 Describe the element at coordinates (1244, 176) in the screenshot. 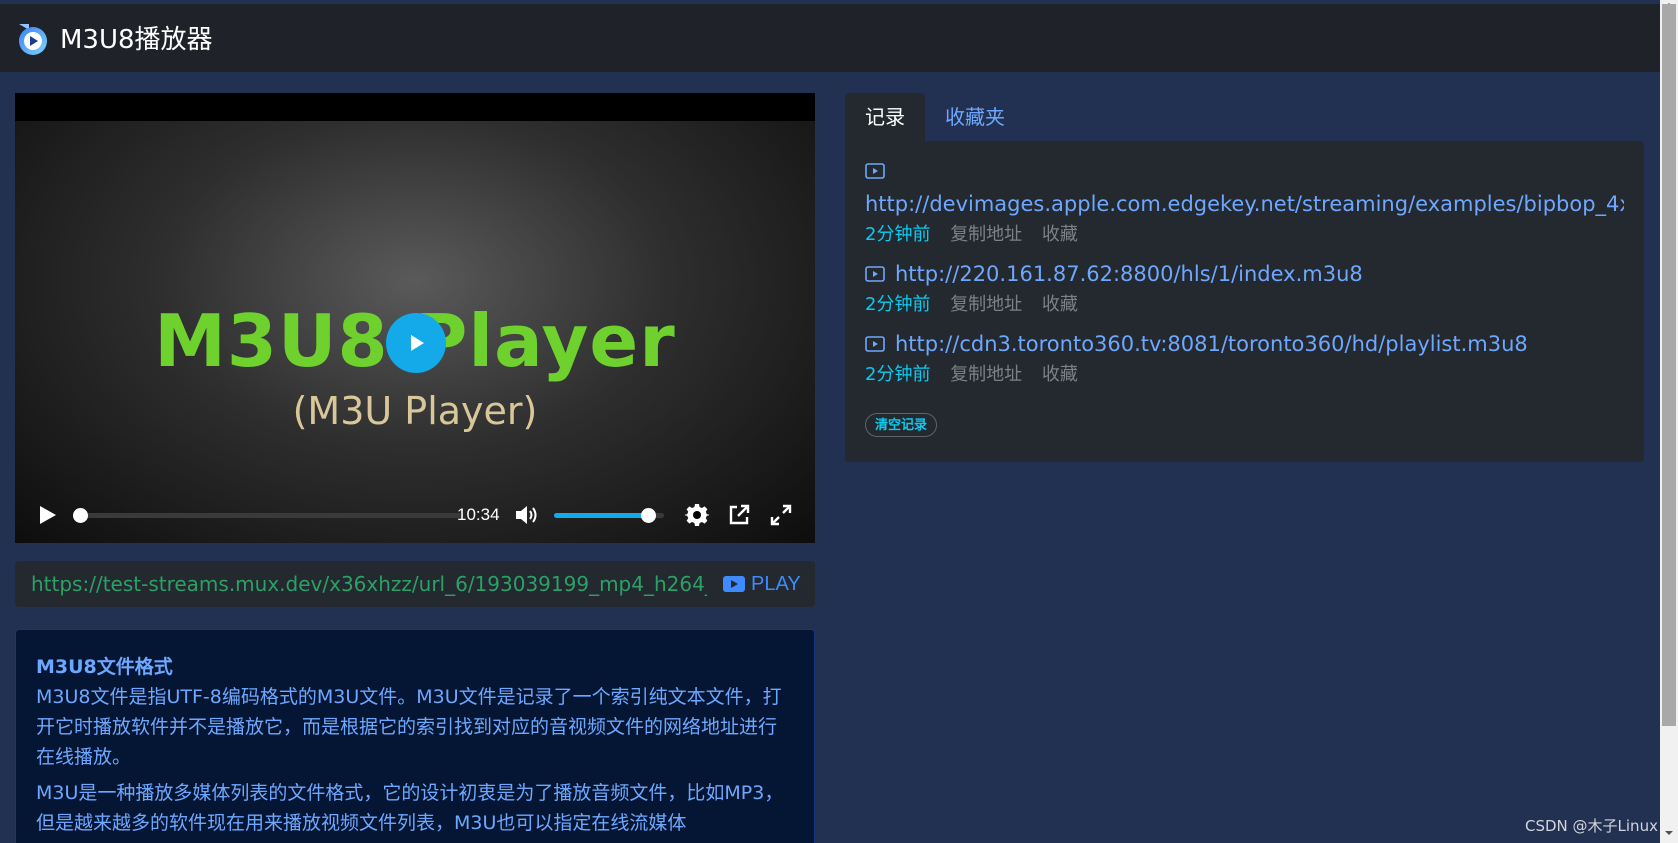

I see `history-icon-row` at that location.